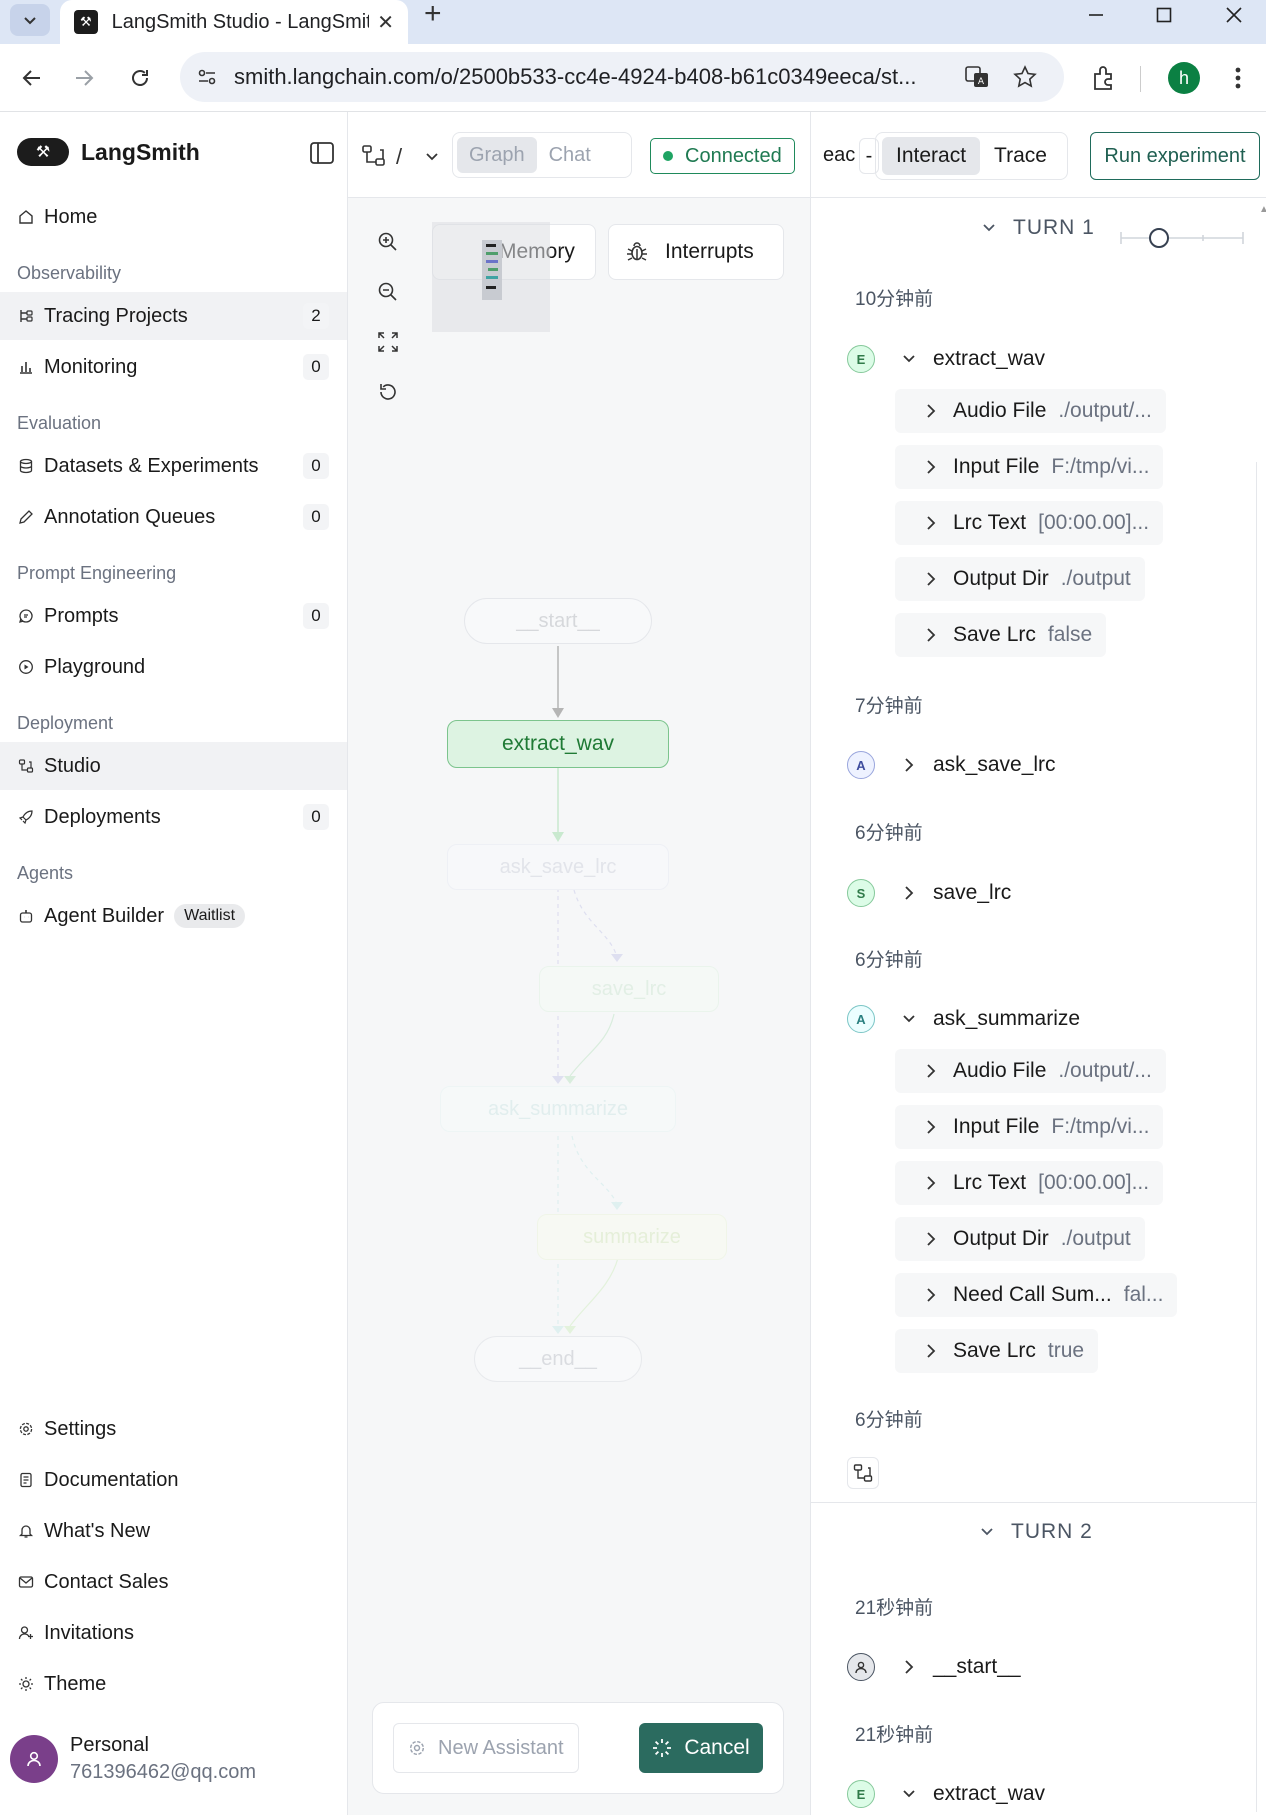 Image resolution: width=1266 pixels, height=1815 pixels. Describe the element at coordinates (385, 22) in the screenshot. I see `tab-close-icon: ✕` at that location.